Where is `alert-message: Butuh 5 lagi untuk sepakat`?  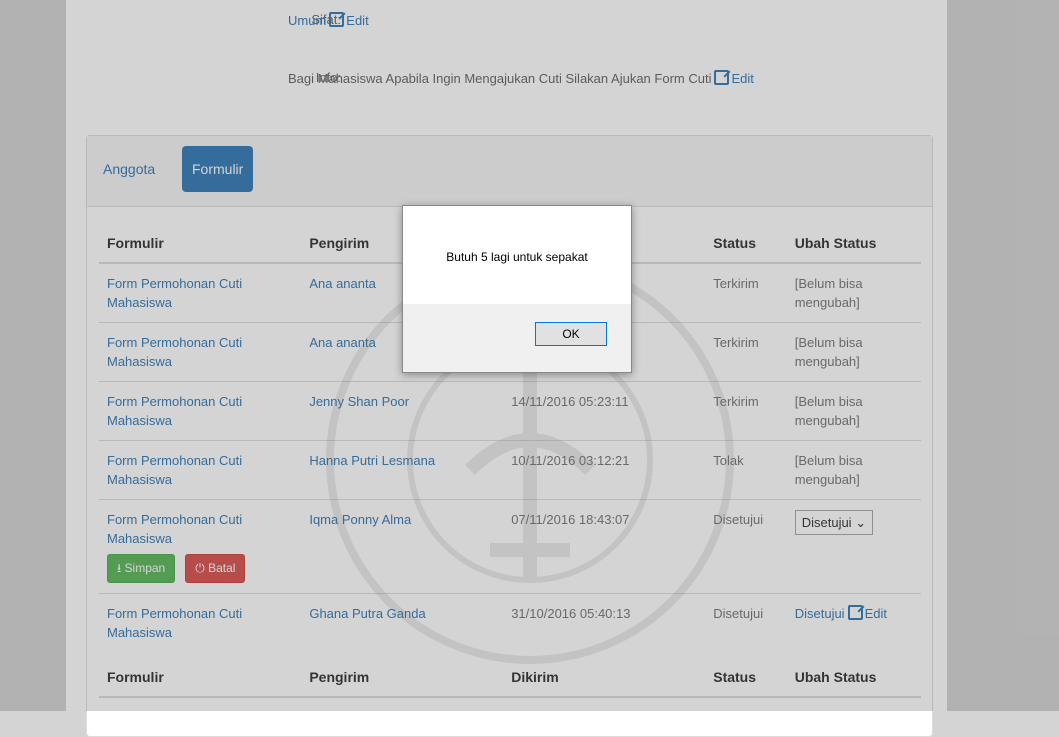
alert-message: Butuh 5 lagi untuk sepakat is located at coordinates (517, 257).